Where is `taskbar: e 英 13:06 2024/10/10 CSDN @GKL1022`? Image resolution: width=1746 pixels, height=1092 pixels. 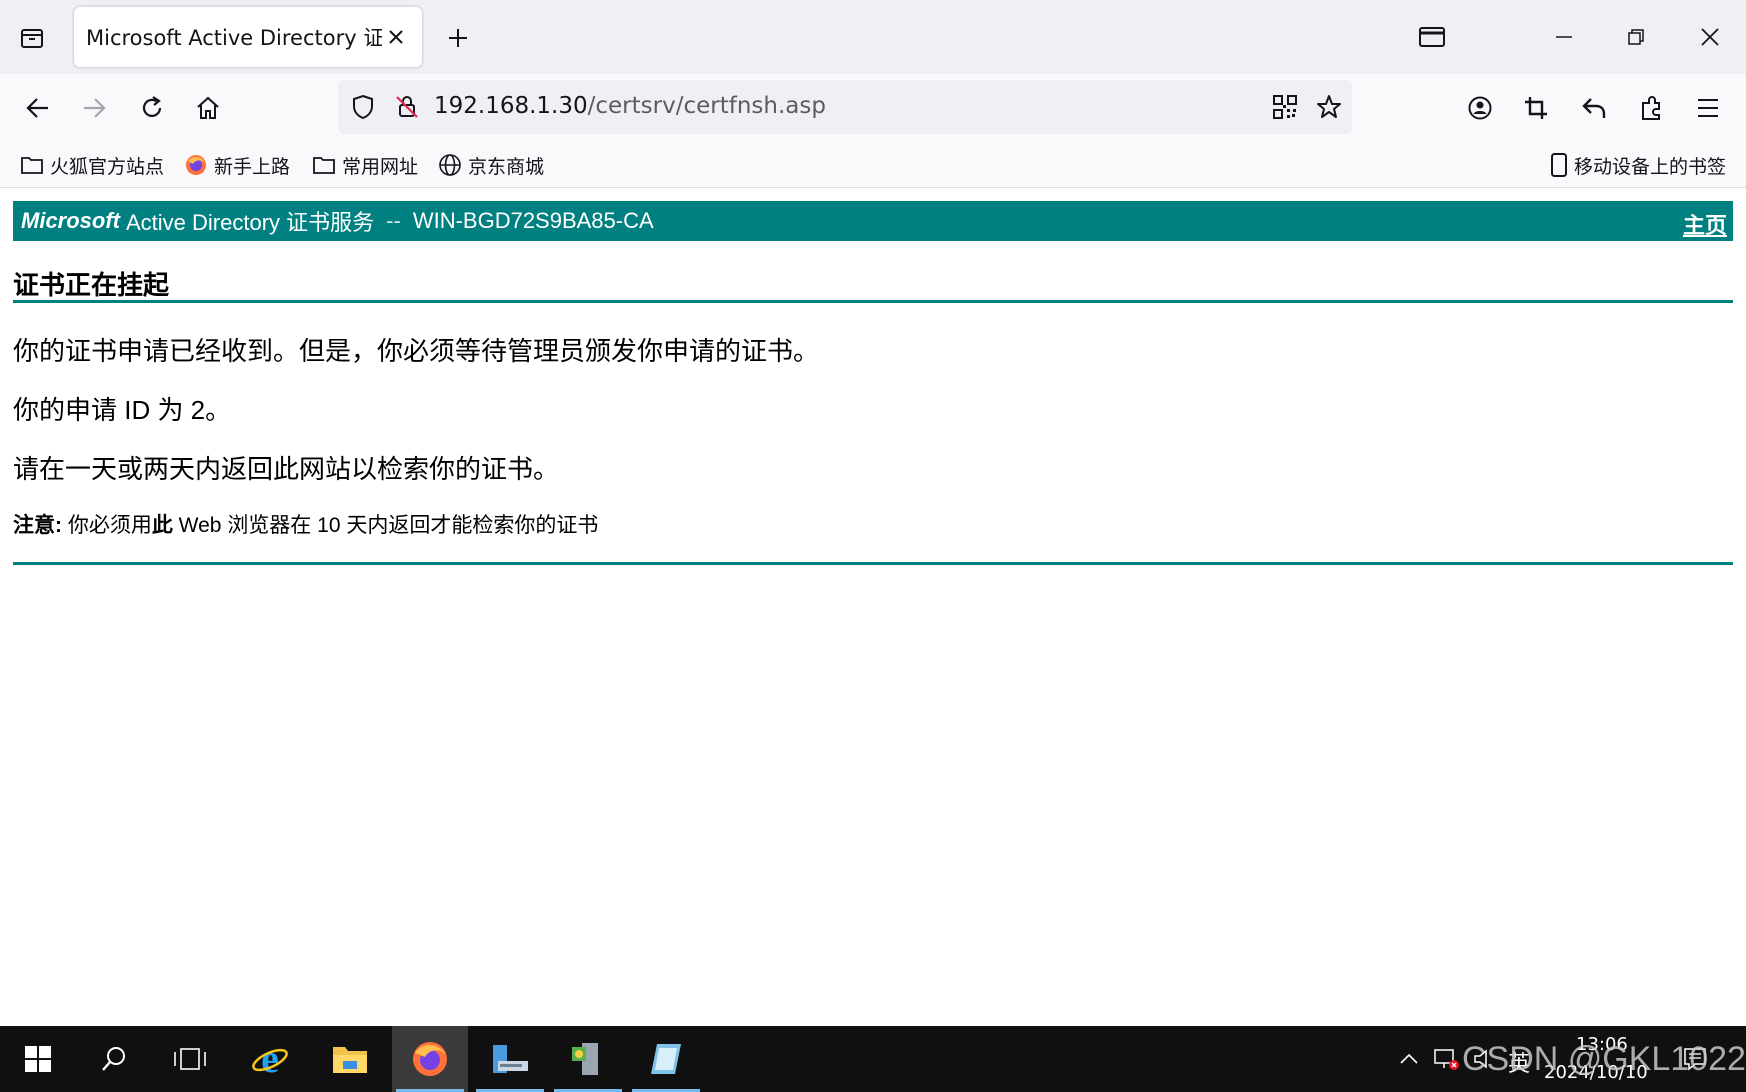 taskbar: e 英 13:06 2024/10/10 CSDN @GKL1022 is located at coordinates (873, 1059).